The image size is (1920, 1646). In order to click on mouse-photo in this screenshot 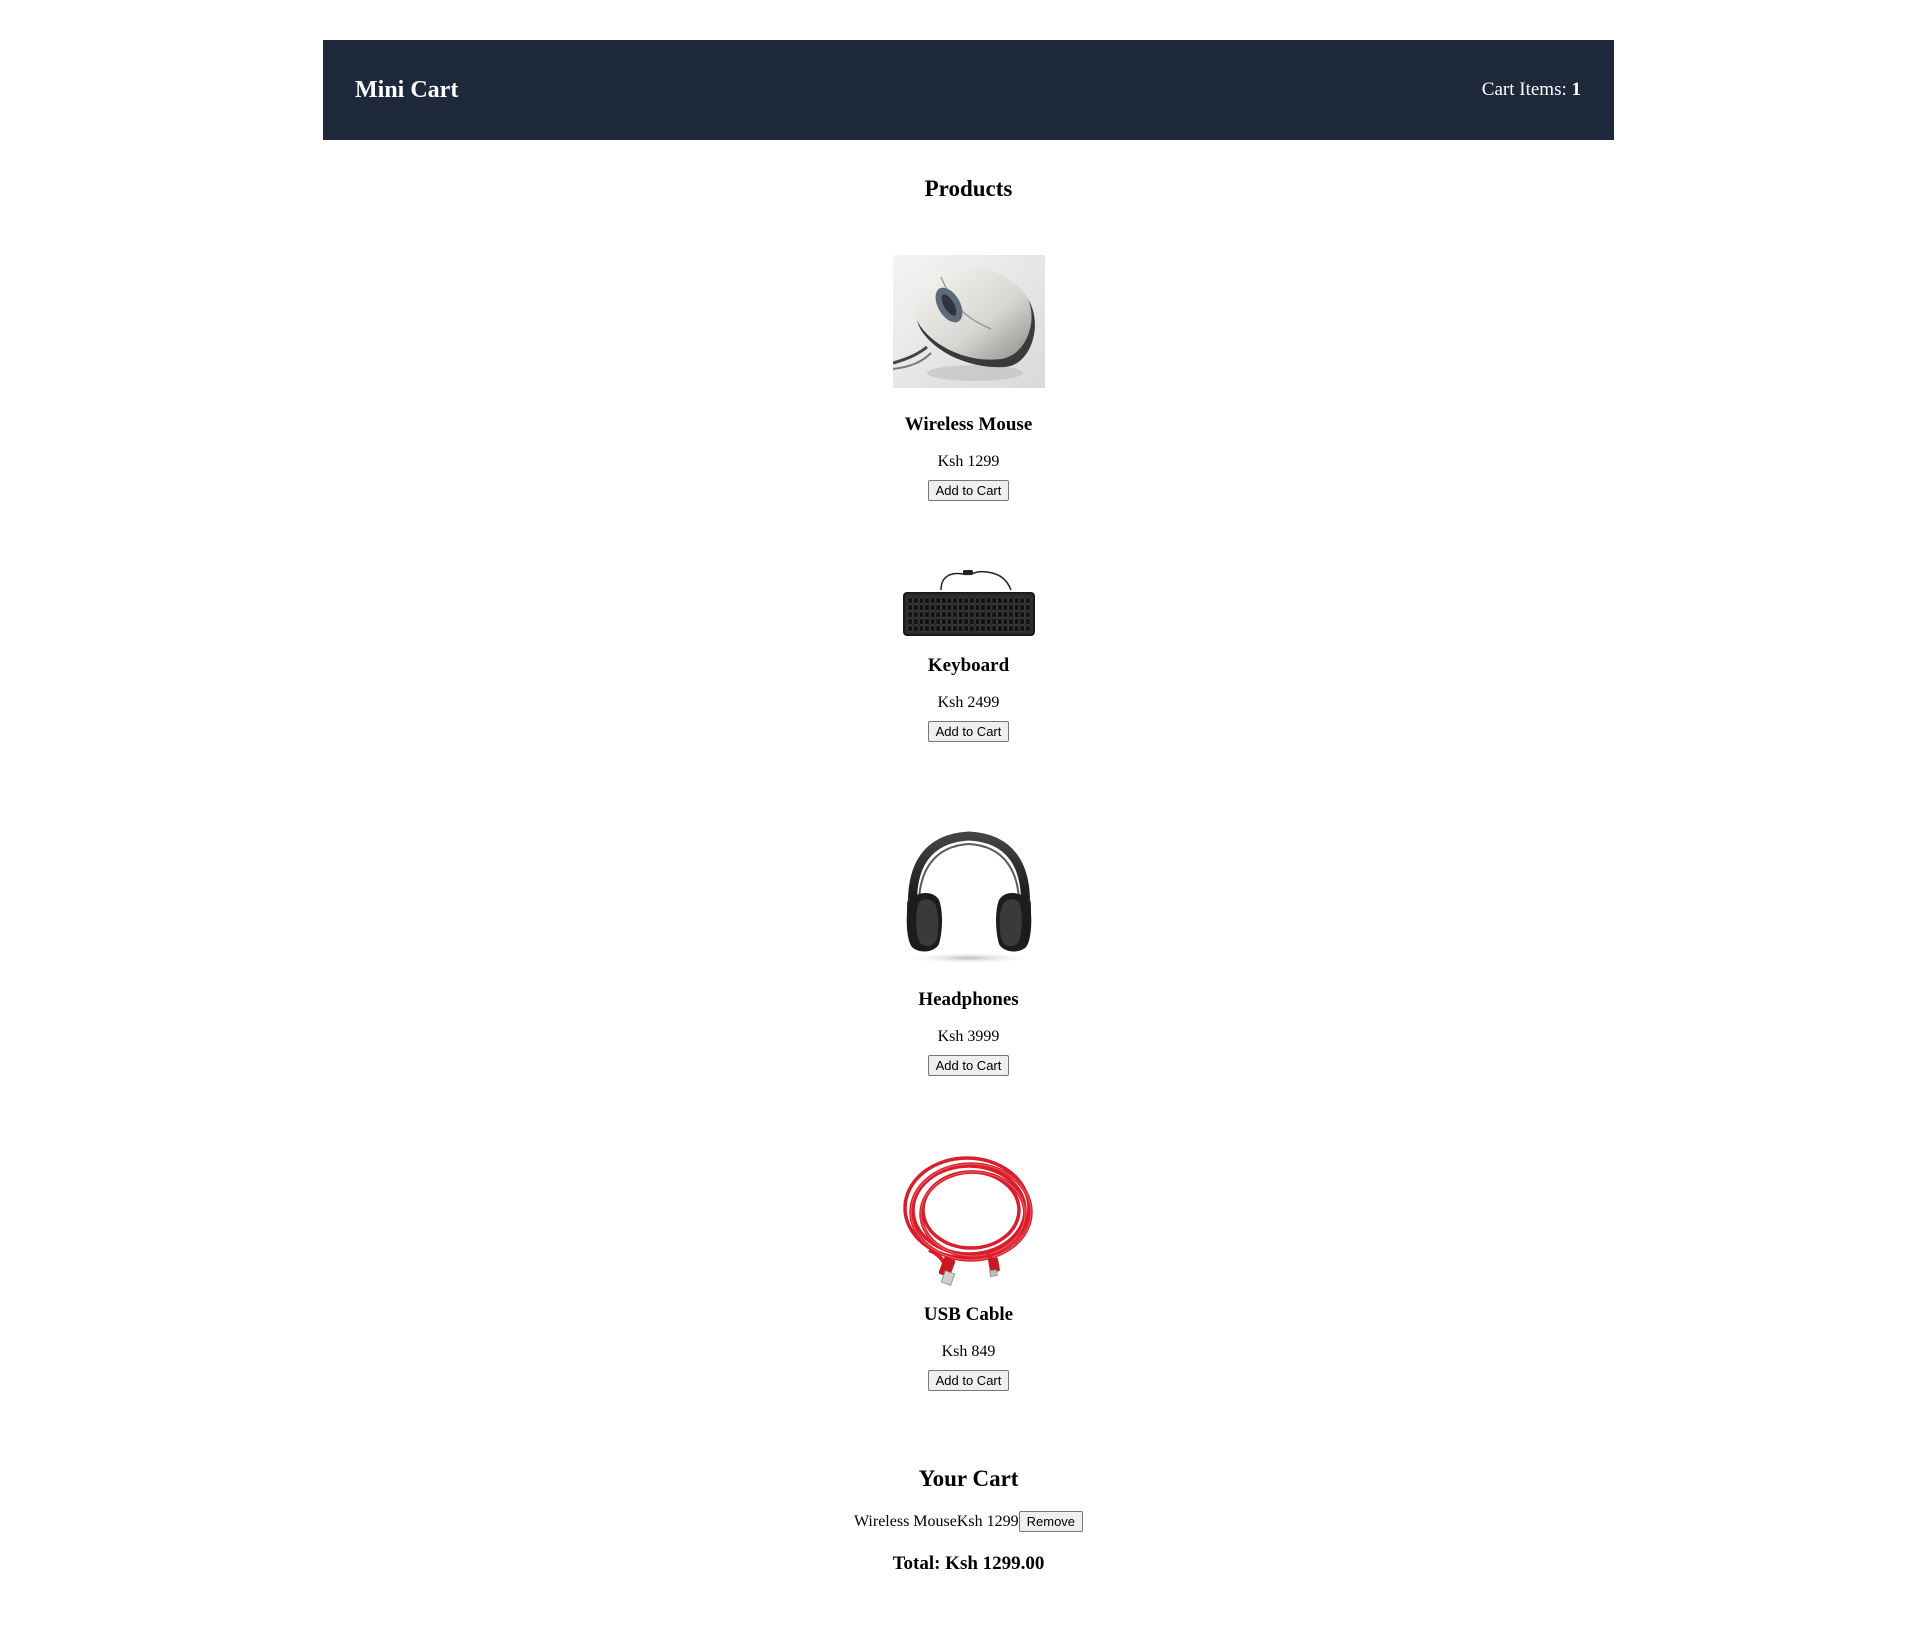, I will do `click(968, 321)`.